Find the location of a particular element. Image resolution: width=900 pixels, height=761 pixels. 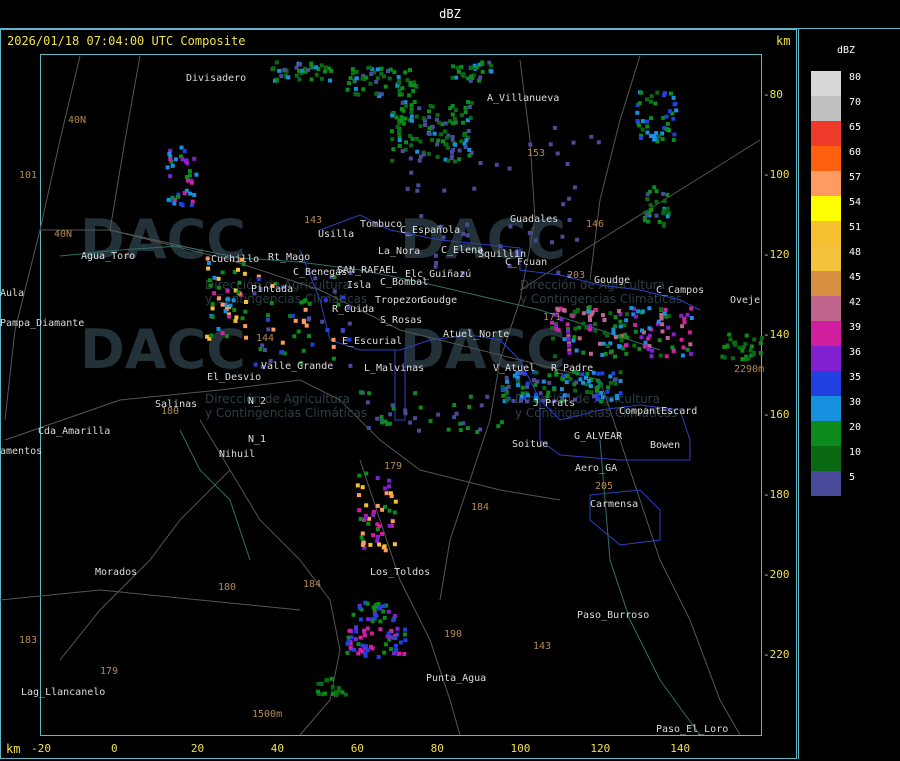

place-label: Oveje is located at coordinates (745, 300).